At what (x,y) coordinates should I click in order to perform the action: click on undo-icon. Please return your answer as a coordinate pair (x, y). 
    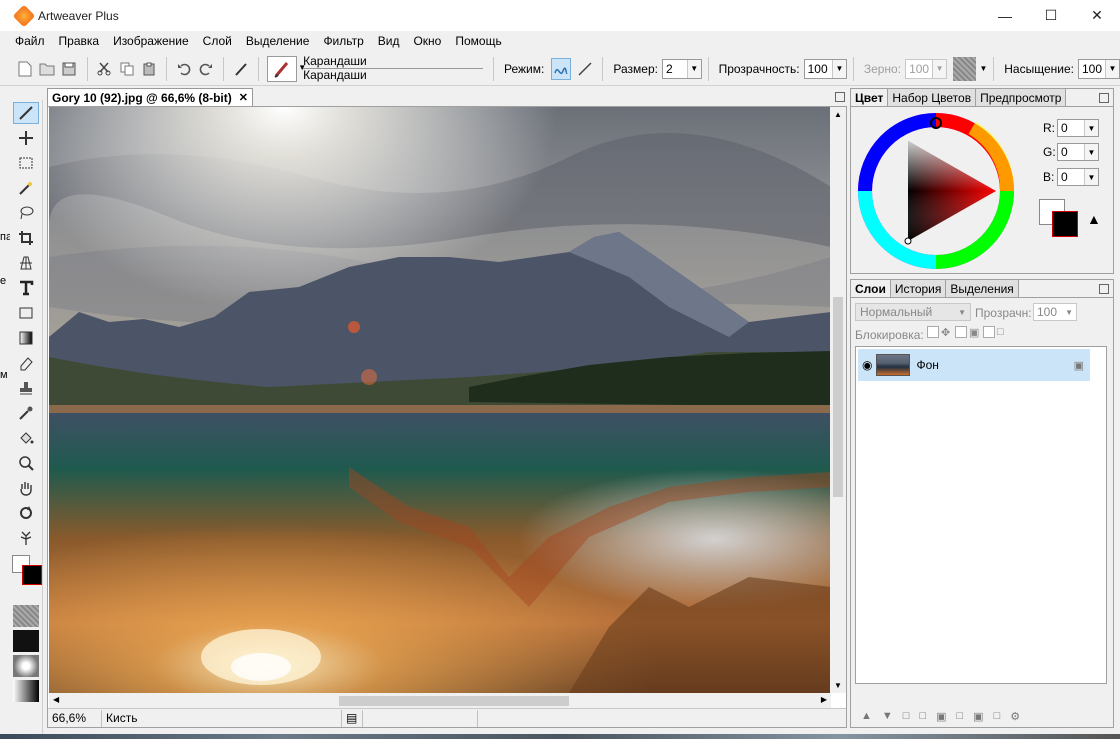
    Looking at the image, I should click on (184, 69).